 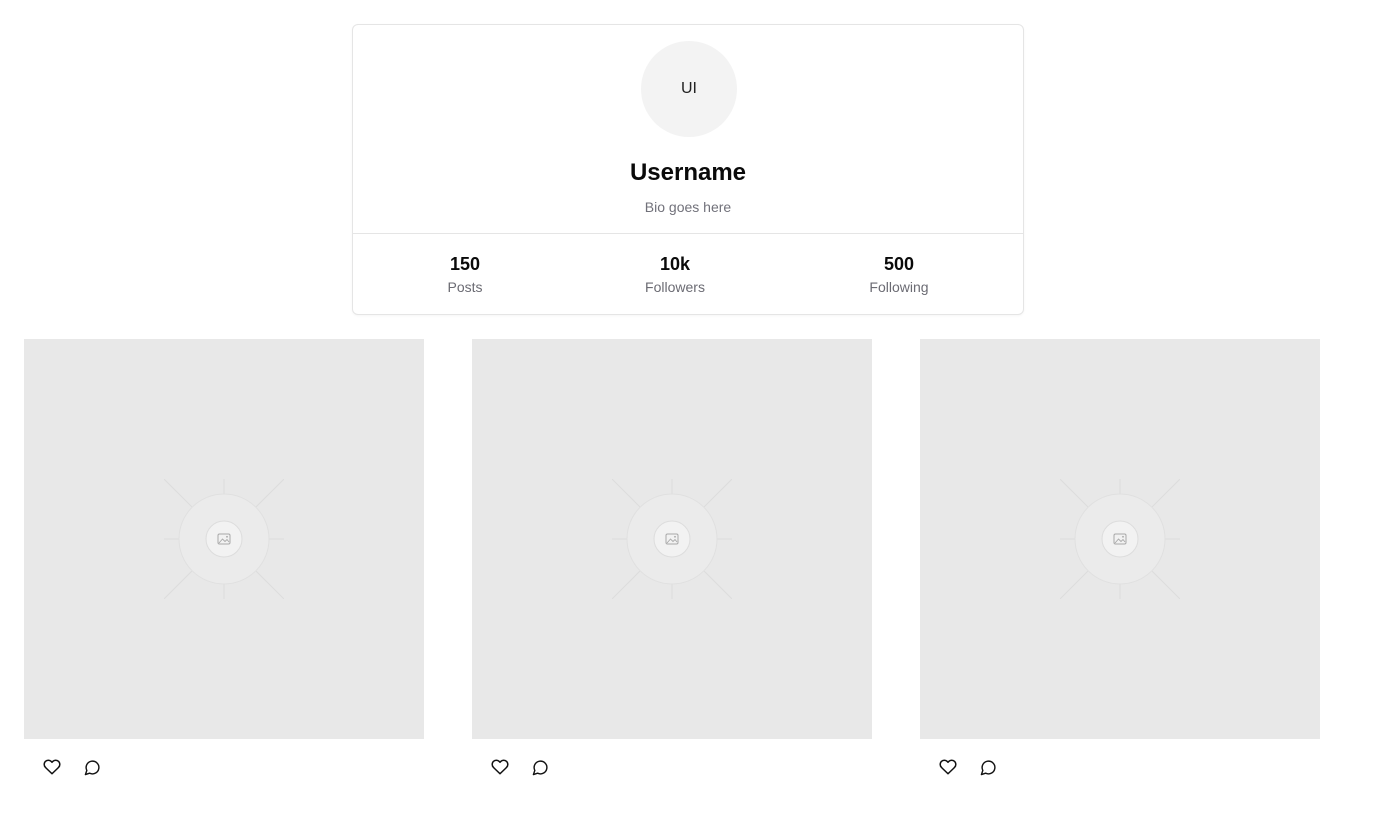 What do you see at coordinates (465, 264) in the screenshot?
I see `stat-posts-value: 150` at bounding box center [465, 264].